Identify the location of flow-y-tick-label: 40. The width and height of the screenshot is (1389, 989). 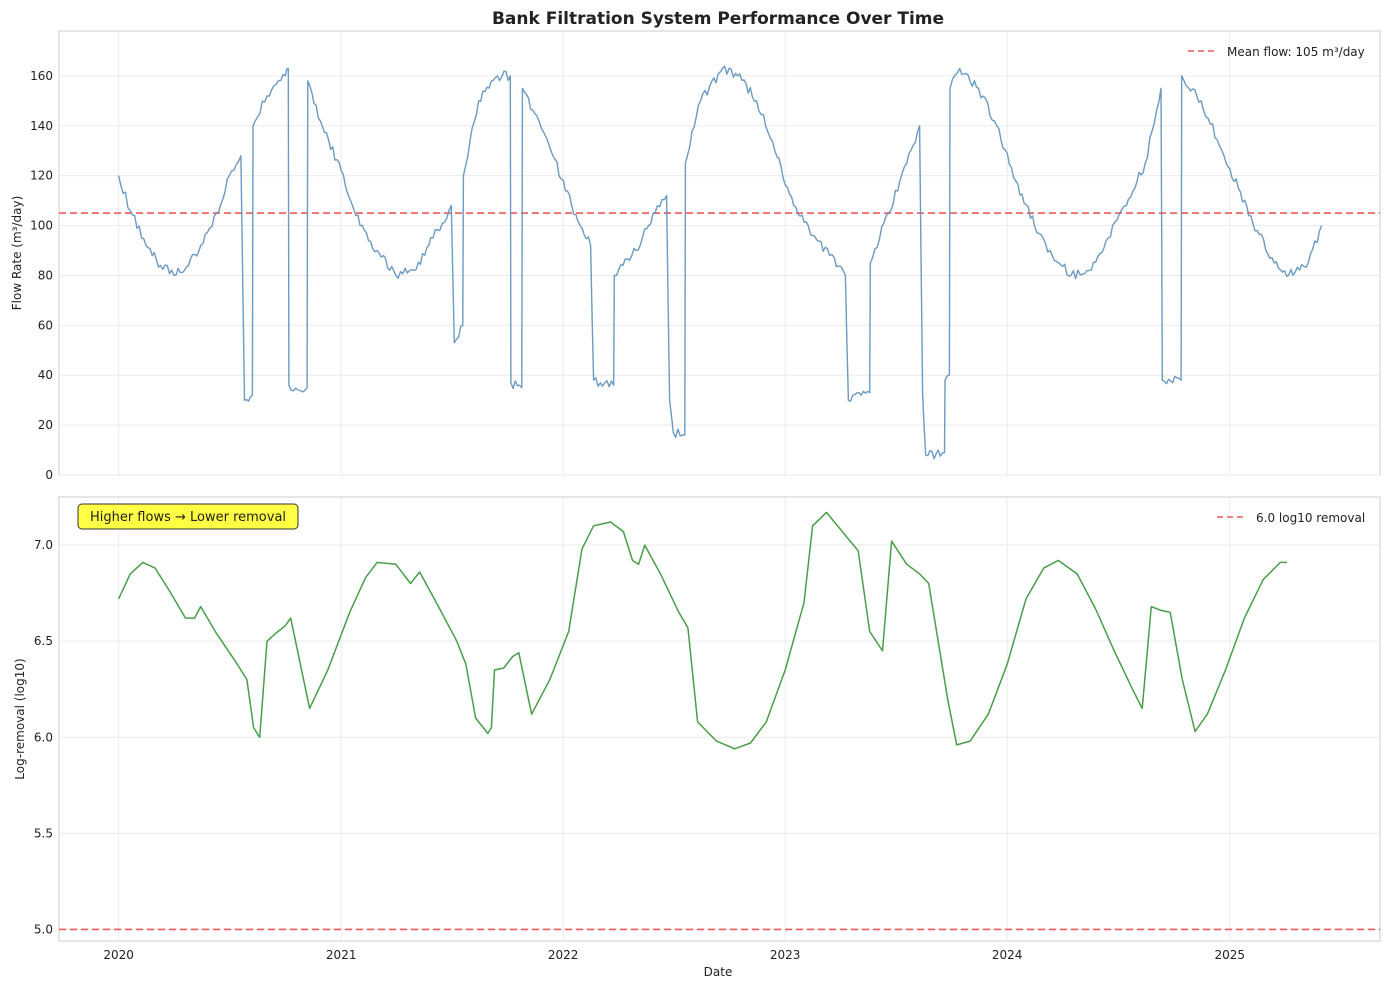
(45, 375).